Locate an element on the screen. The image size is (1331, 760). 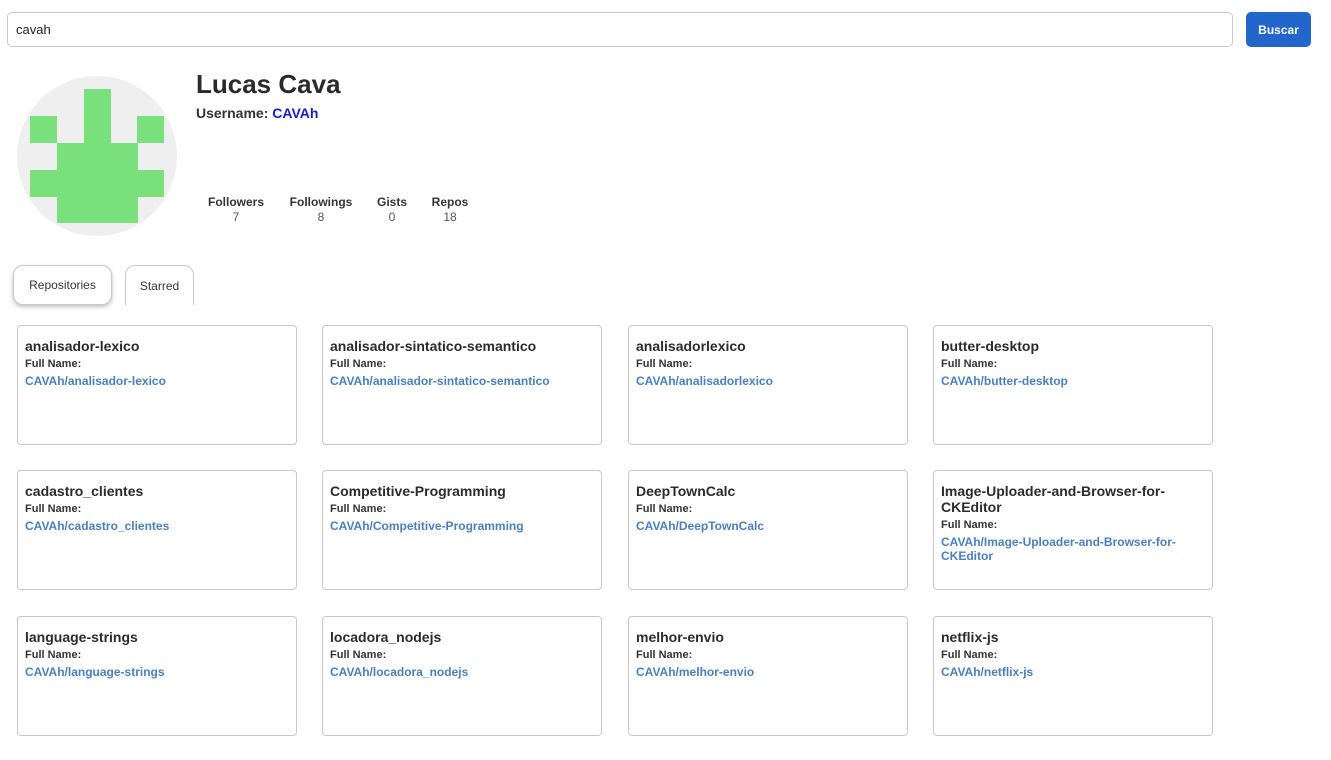
stat-value: 0 is located at coordinates (392, 217).